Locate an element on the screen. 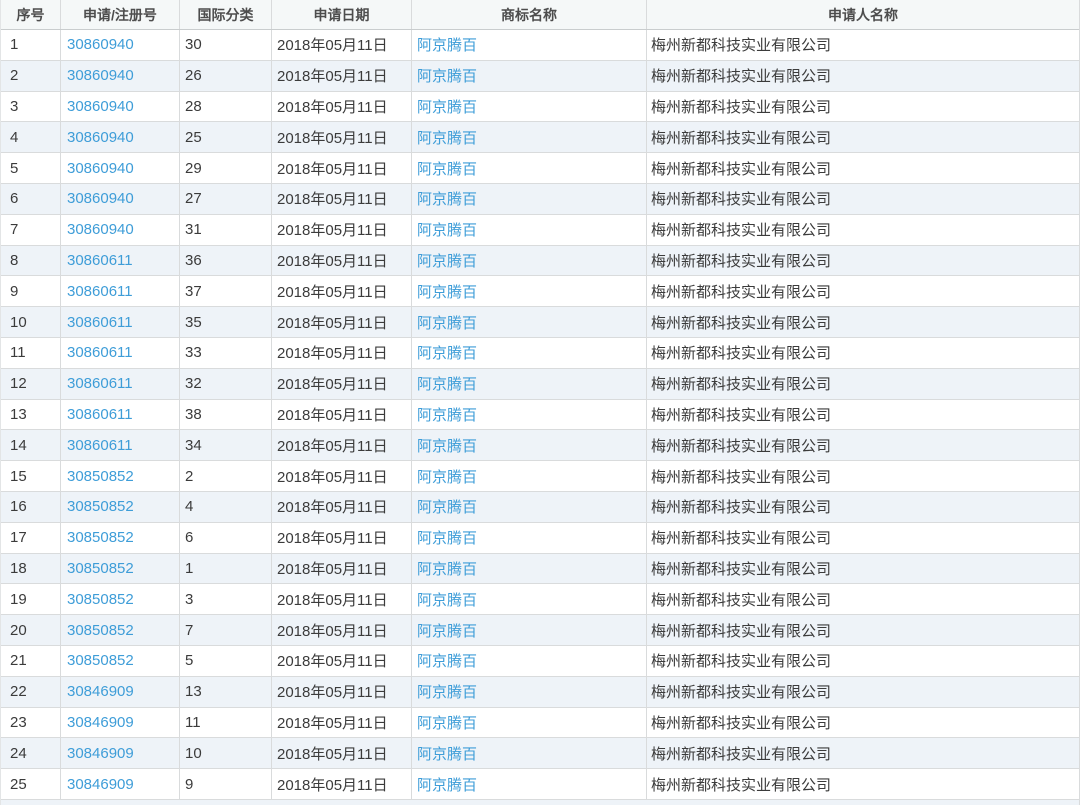 Image resolution: width=1080 pixels, height=805 pixels. table-row: 13 30860611 38 2018年05月11日 阿京腾百 梅州新都科技实业有限公司 is located at coordinates (540, 415).